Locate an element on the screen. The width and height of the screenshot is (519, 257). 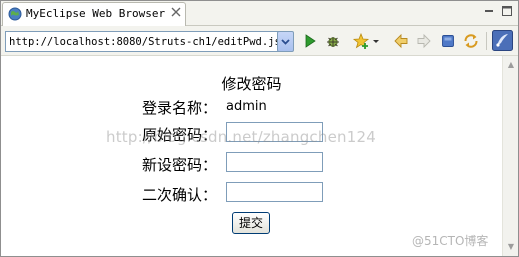
favorites-dropdown-icon is located at coordinates (376, 41).